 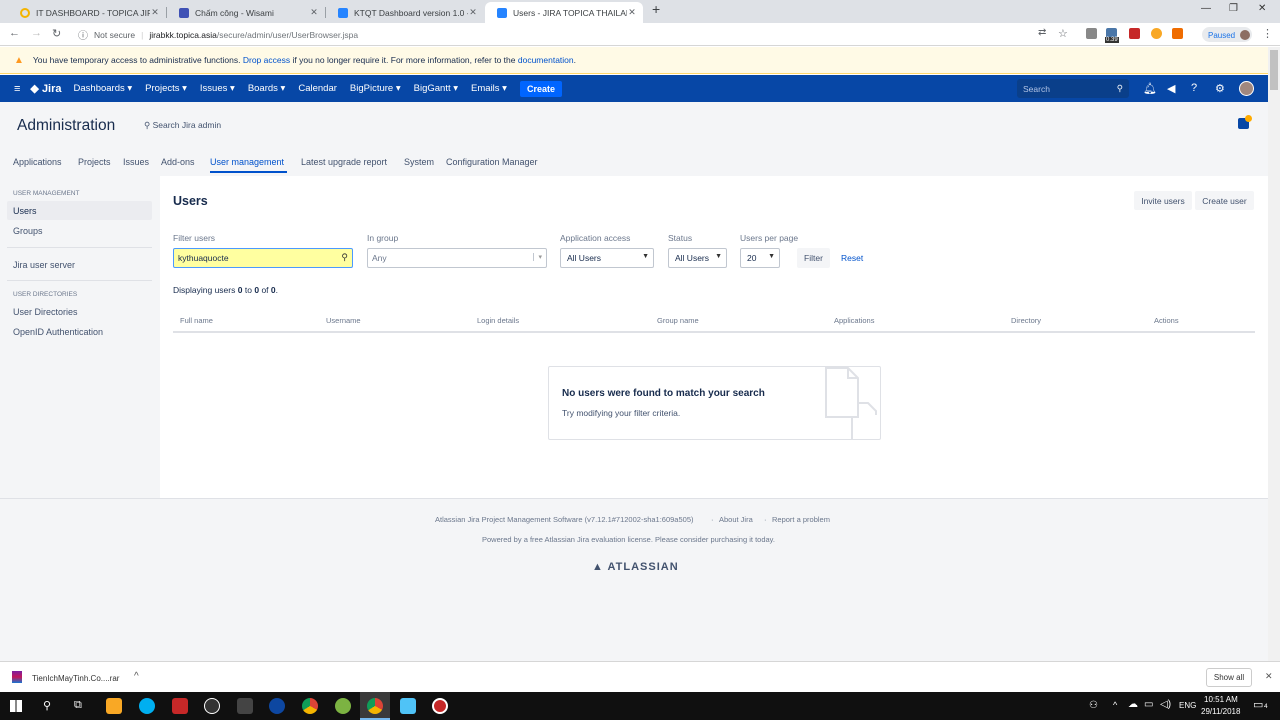 What do you see at coordinates (1220, 711) in the screenshot?
I see `clock-date: 29/11/2018` at bounding box center [1220, 711].